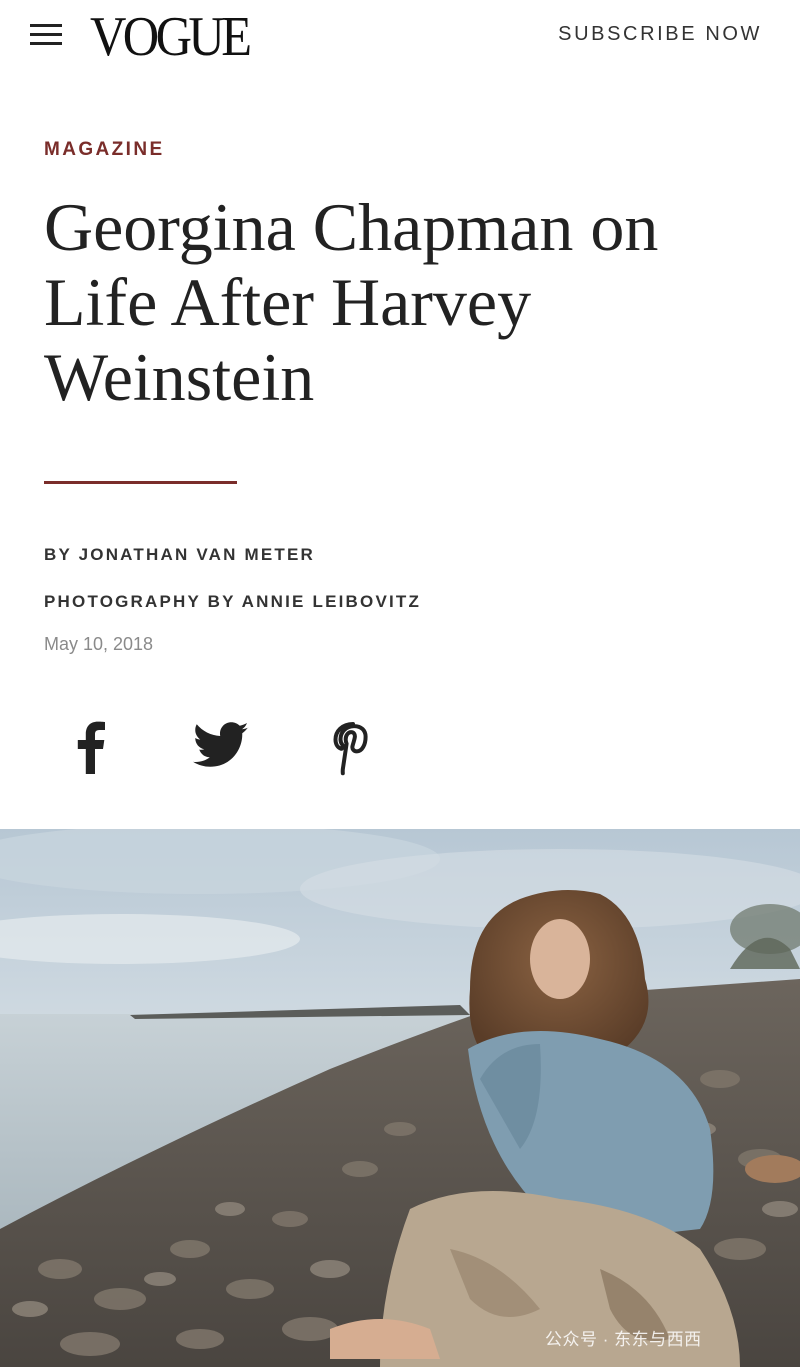  I want to click on subscribe-button: SUBSCRIBE NOW, so click(660, 34).